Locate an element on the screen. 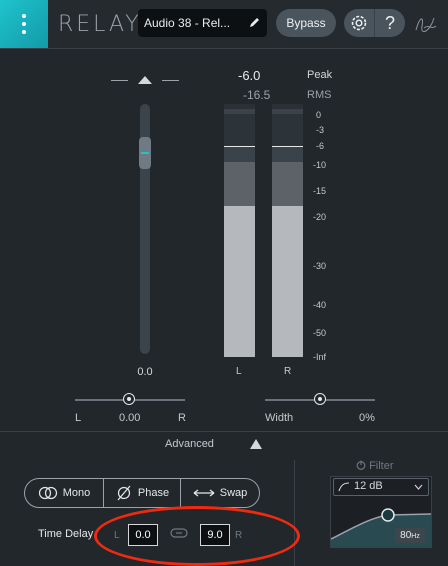 The image size is (448, 566). filter-slope-dropdown: 12 dB is located at coordinates (381, 487).